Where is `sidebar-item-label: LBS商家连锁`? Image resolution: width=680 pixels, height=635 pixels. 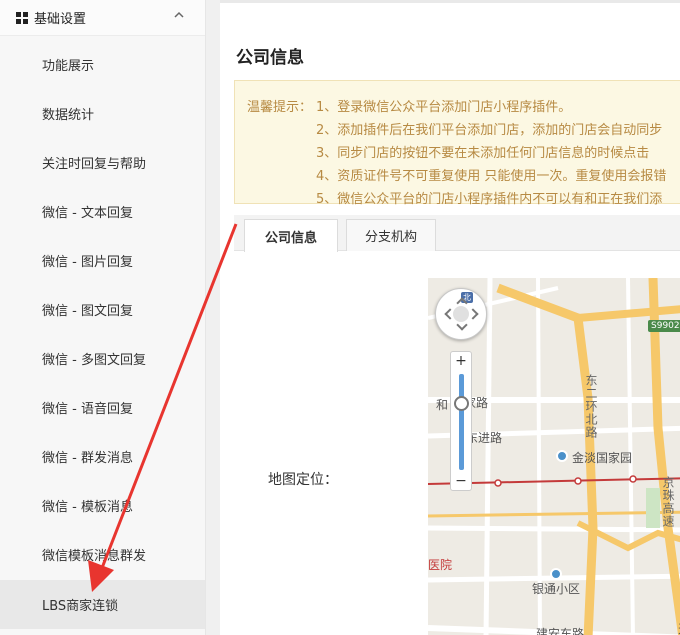 sidebar-item-label: LBS商家连锁 is located at coordinates (80, 606).